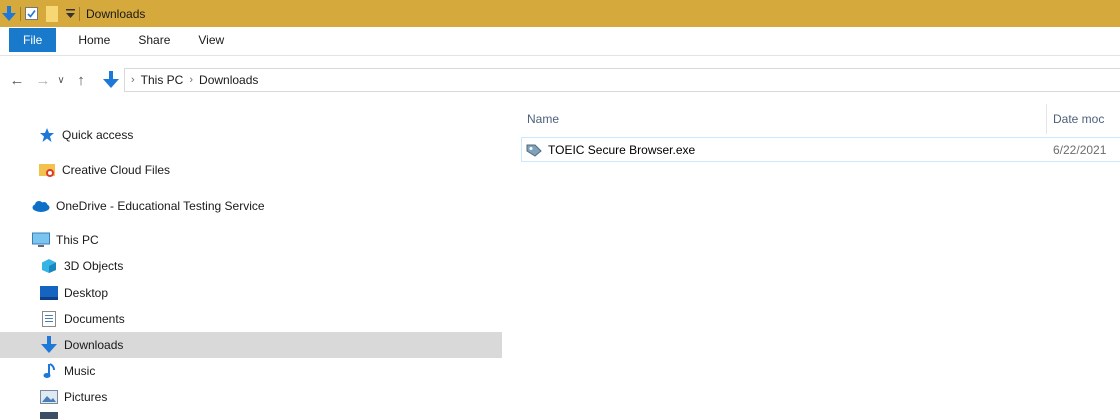 The height and width of the screenshot is (419, 1120). Describe the element at coordinates (211, 40) in the screenshot. I see `tab-view: View` at that location.